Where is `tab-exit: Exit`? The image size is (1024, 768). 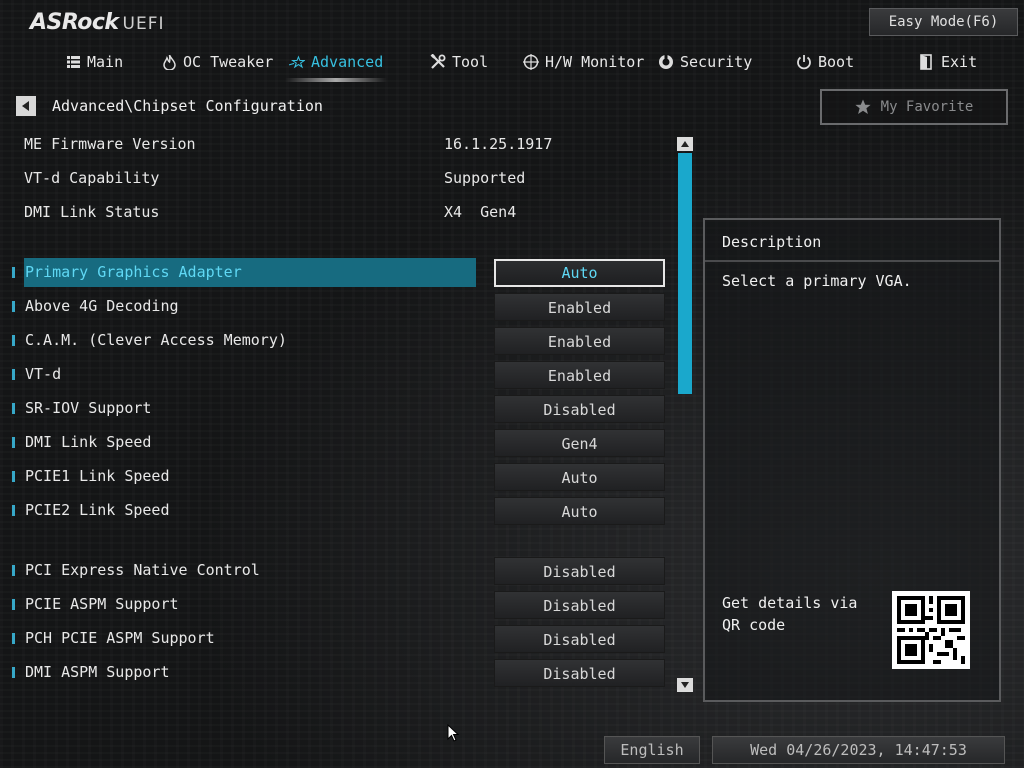 tab-exit: Exit is located at coordinates (948, 62).